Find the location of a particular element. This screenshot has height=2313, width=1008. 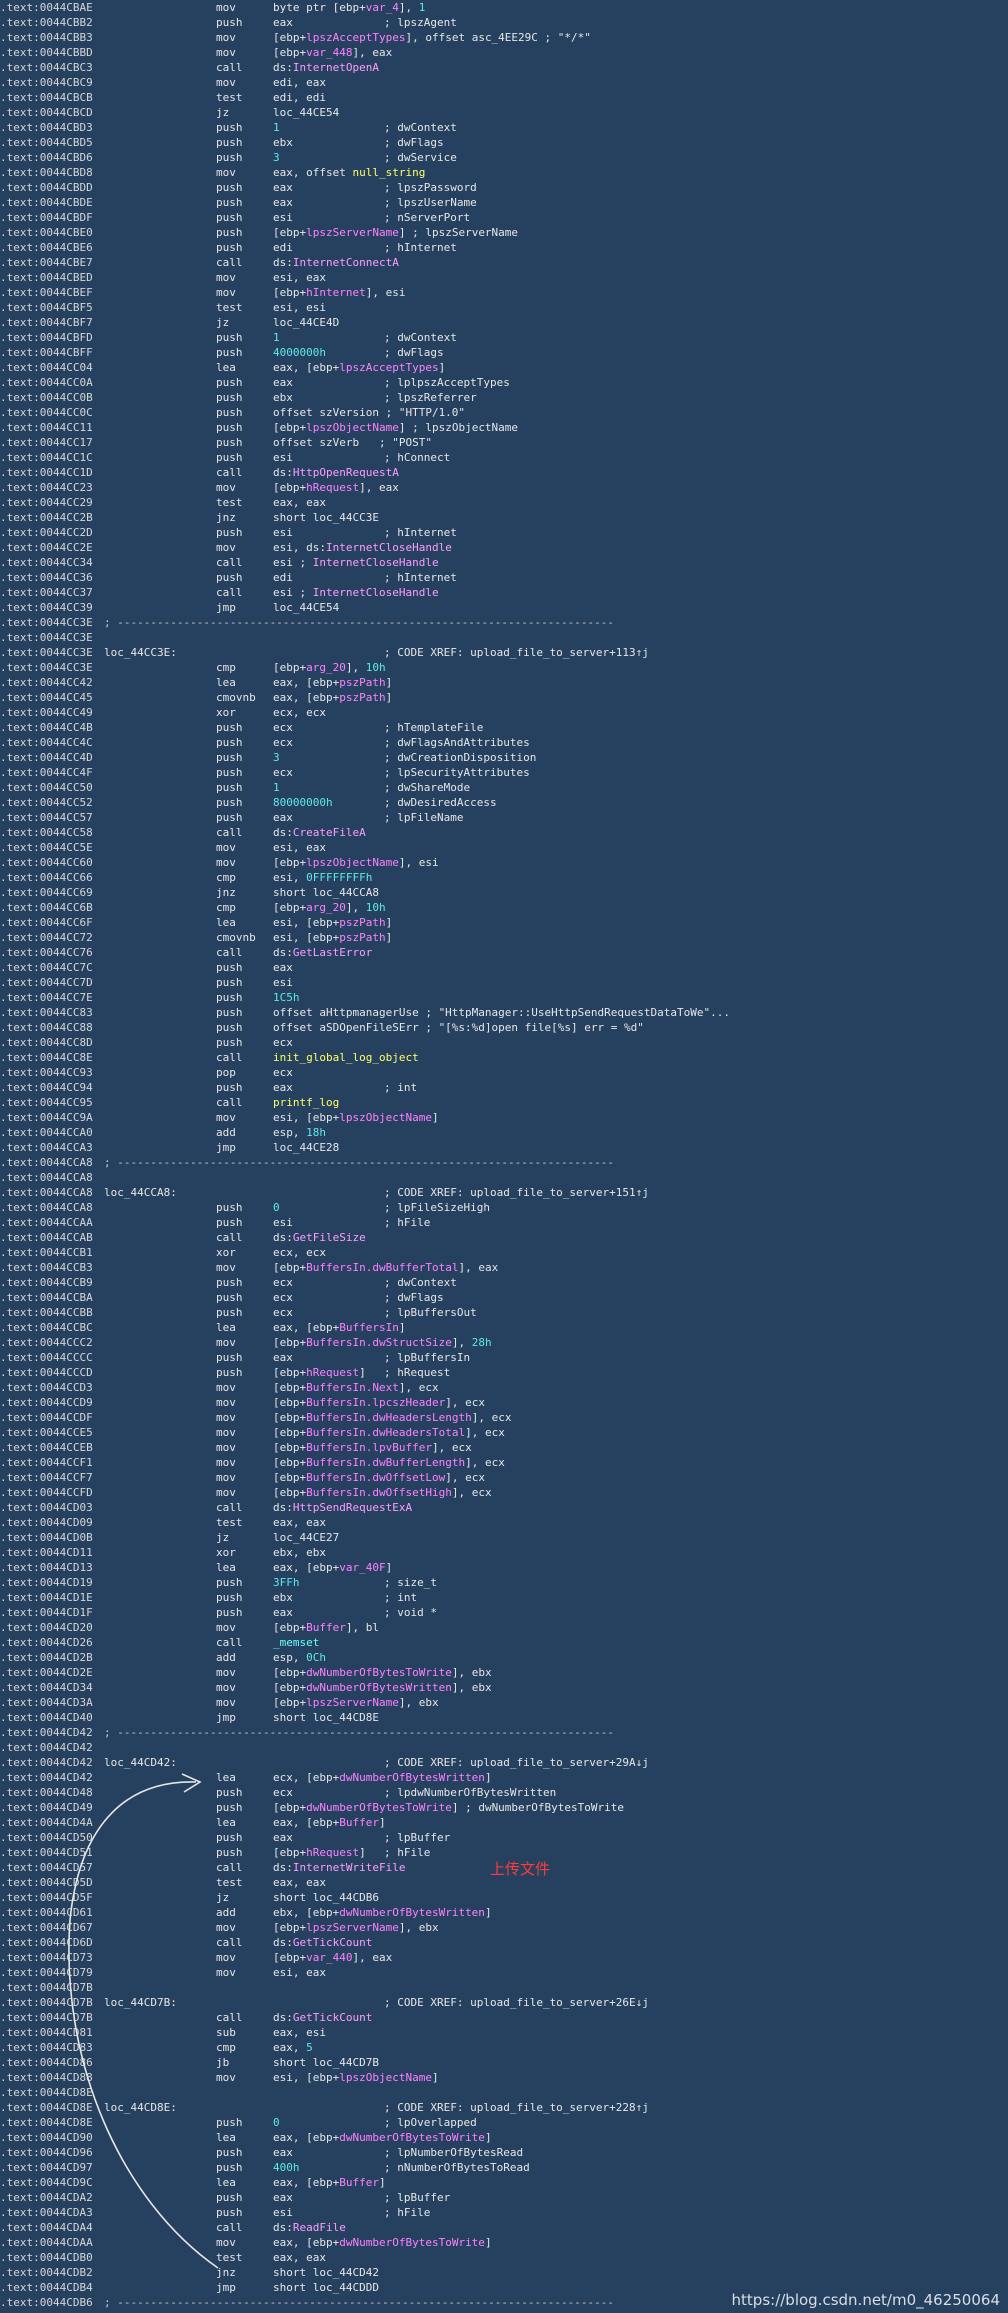

listing-line: .text:0044CC36 push edi ; hInternet is located at coordinates (504, 577).